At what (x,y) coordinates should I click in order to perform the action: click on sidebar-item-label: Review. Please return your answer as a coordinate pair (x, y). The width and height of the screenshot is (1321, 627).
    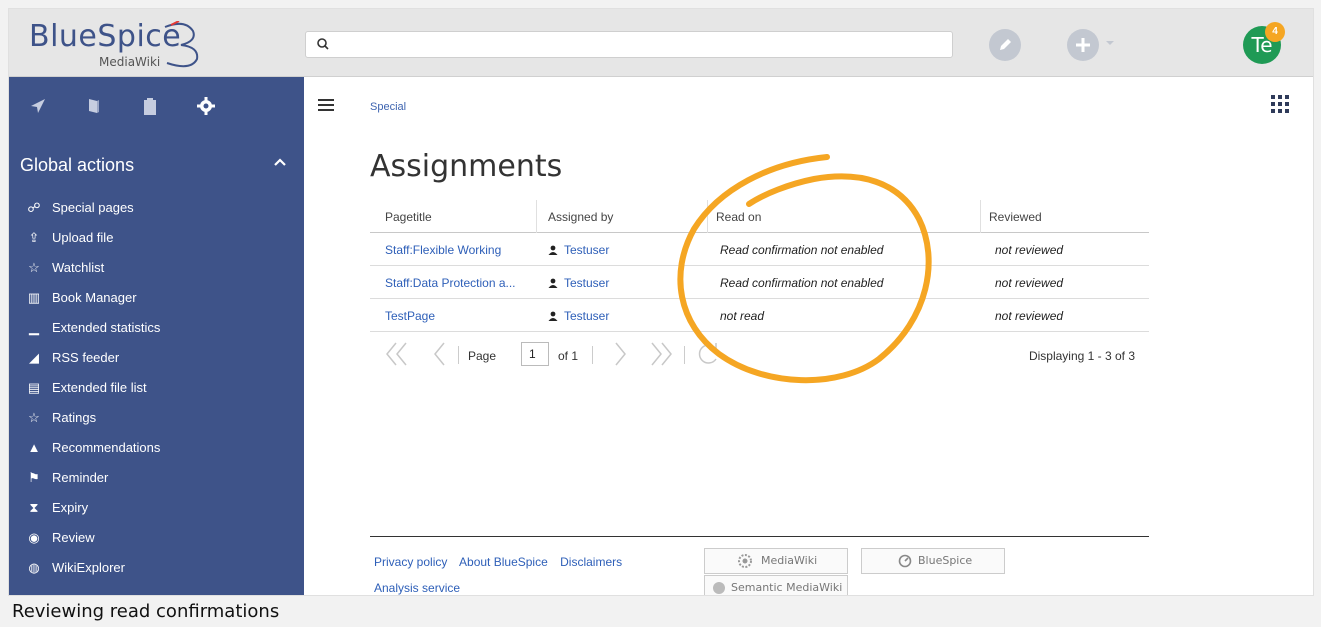
    Looking at the image, I should click on (73, 537).